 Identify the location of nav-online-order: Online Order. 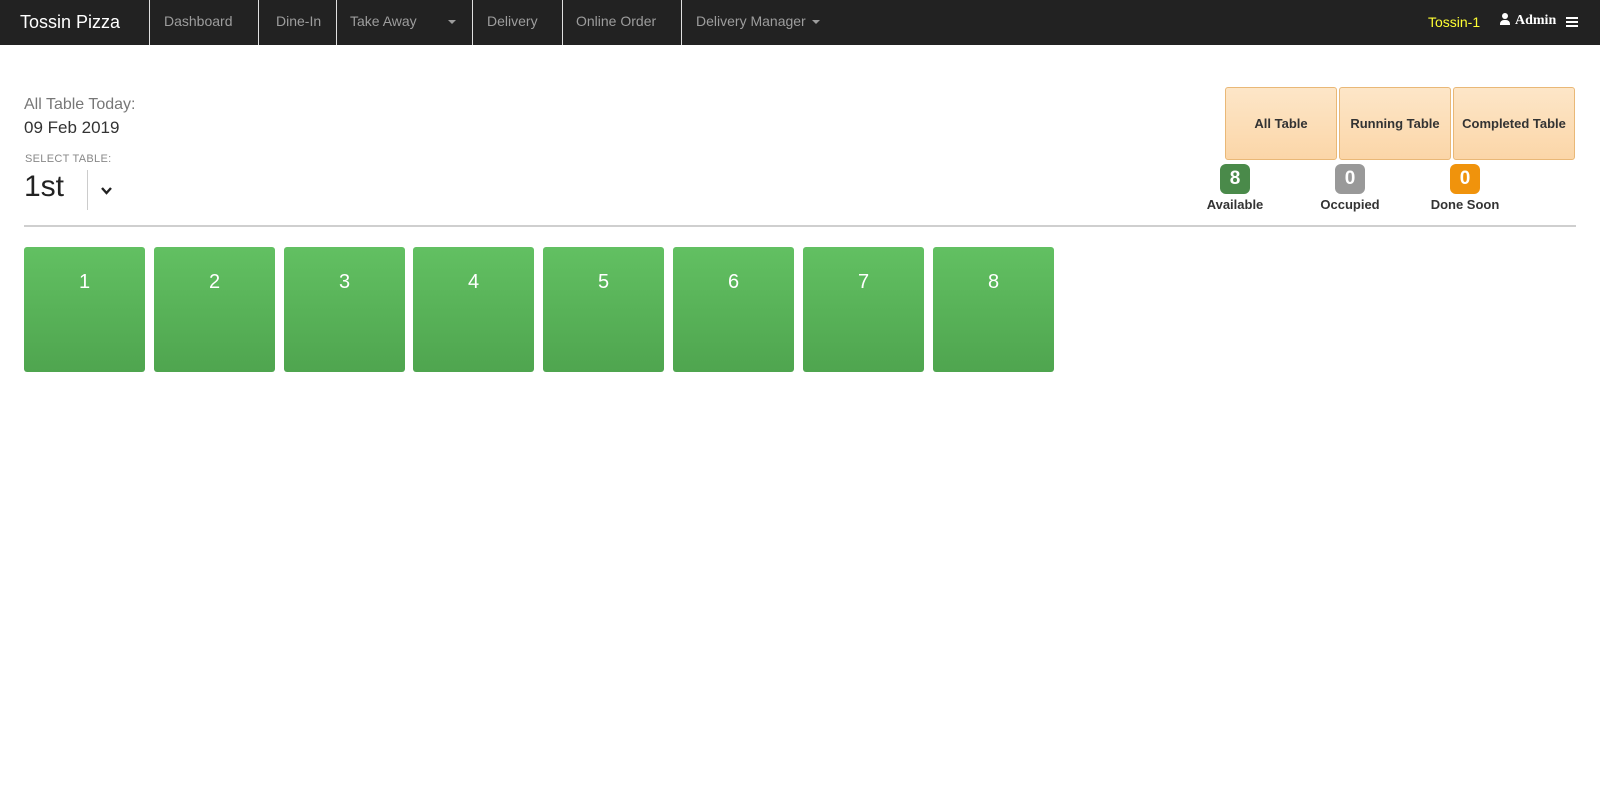
(616, 22).